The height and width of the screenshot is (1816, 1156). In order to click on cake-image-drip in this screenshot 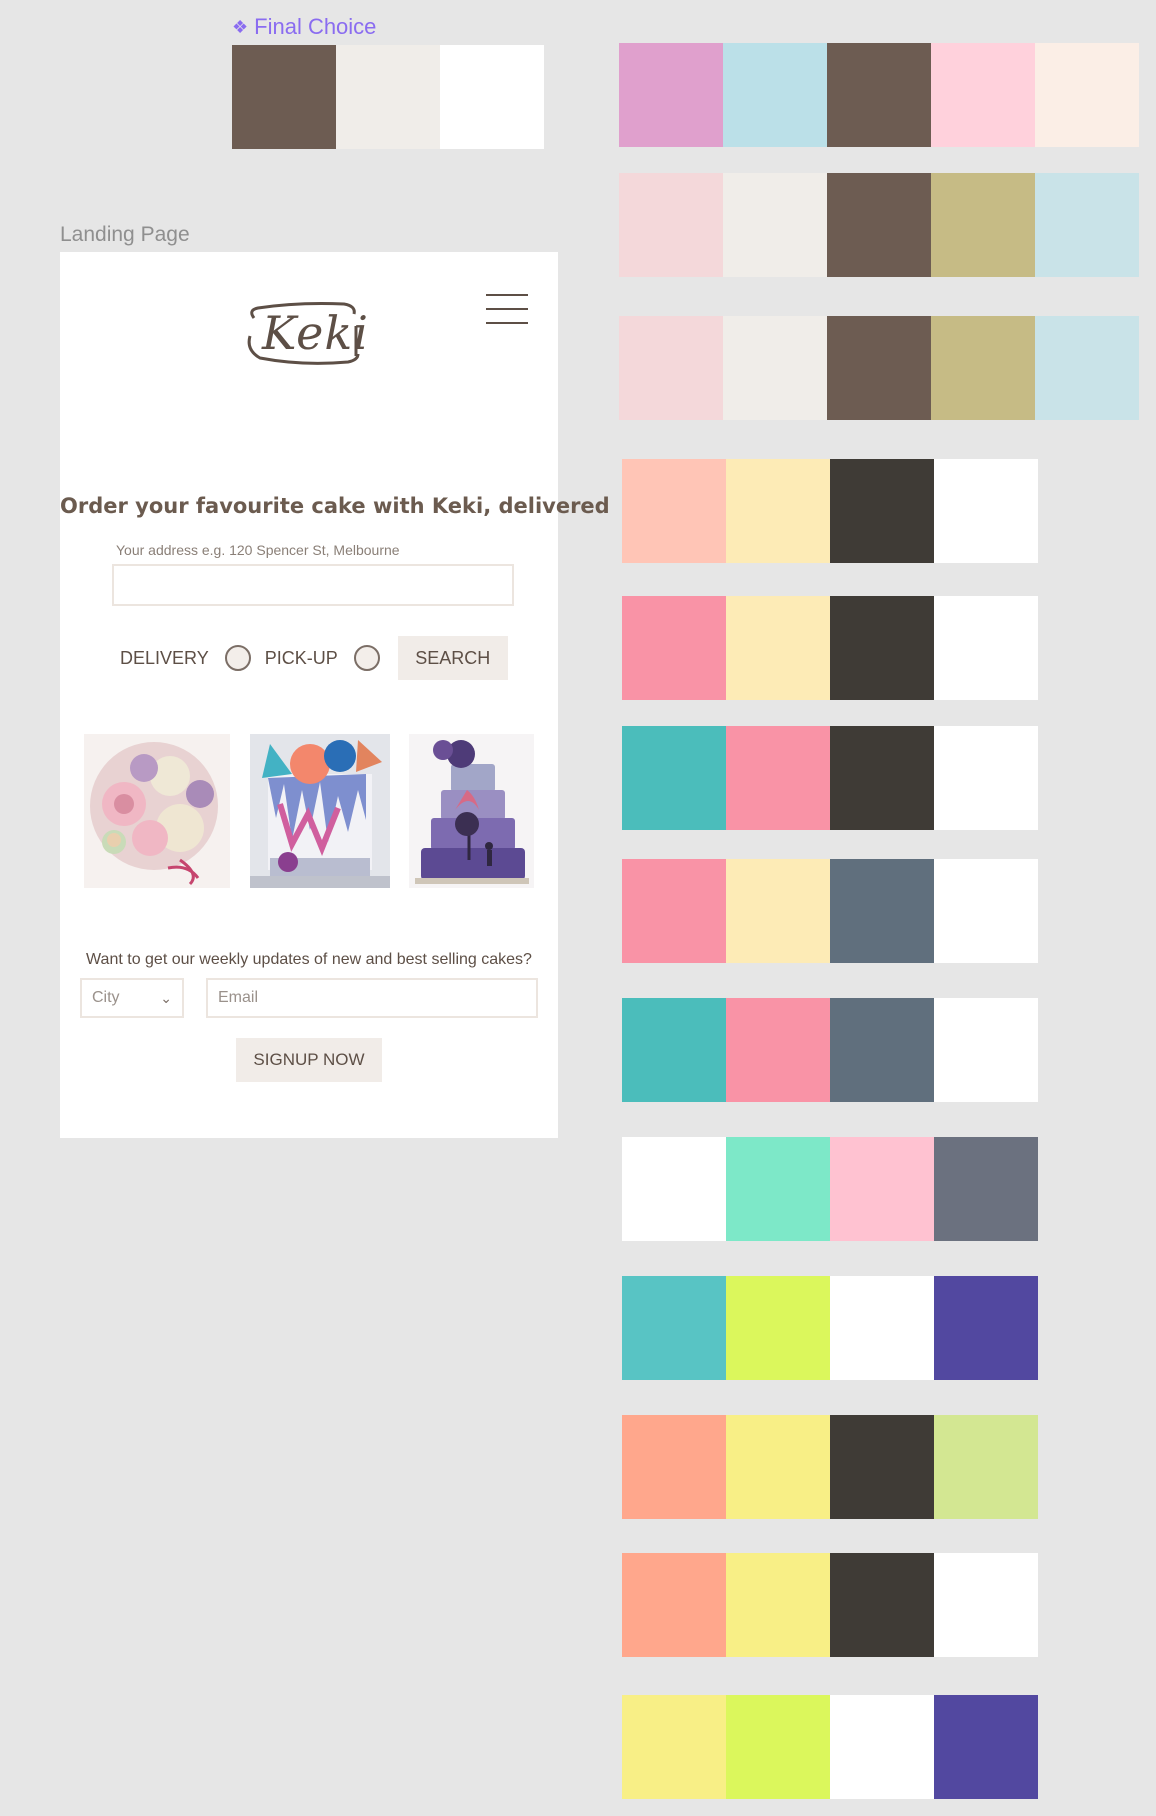, I will do `click(320, 811)`.